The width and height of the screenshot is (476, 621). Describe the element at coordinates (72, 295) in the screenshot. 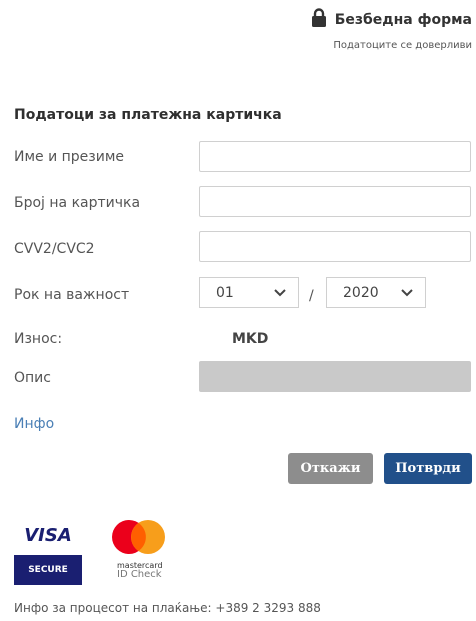

I see `expiry-label: Рок на важност` at that location.